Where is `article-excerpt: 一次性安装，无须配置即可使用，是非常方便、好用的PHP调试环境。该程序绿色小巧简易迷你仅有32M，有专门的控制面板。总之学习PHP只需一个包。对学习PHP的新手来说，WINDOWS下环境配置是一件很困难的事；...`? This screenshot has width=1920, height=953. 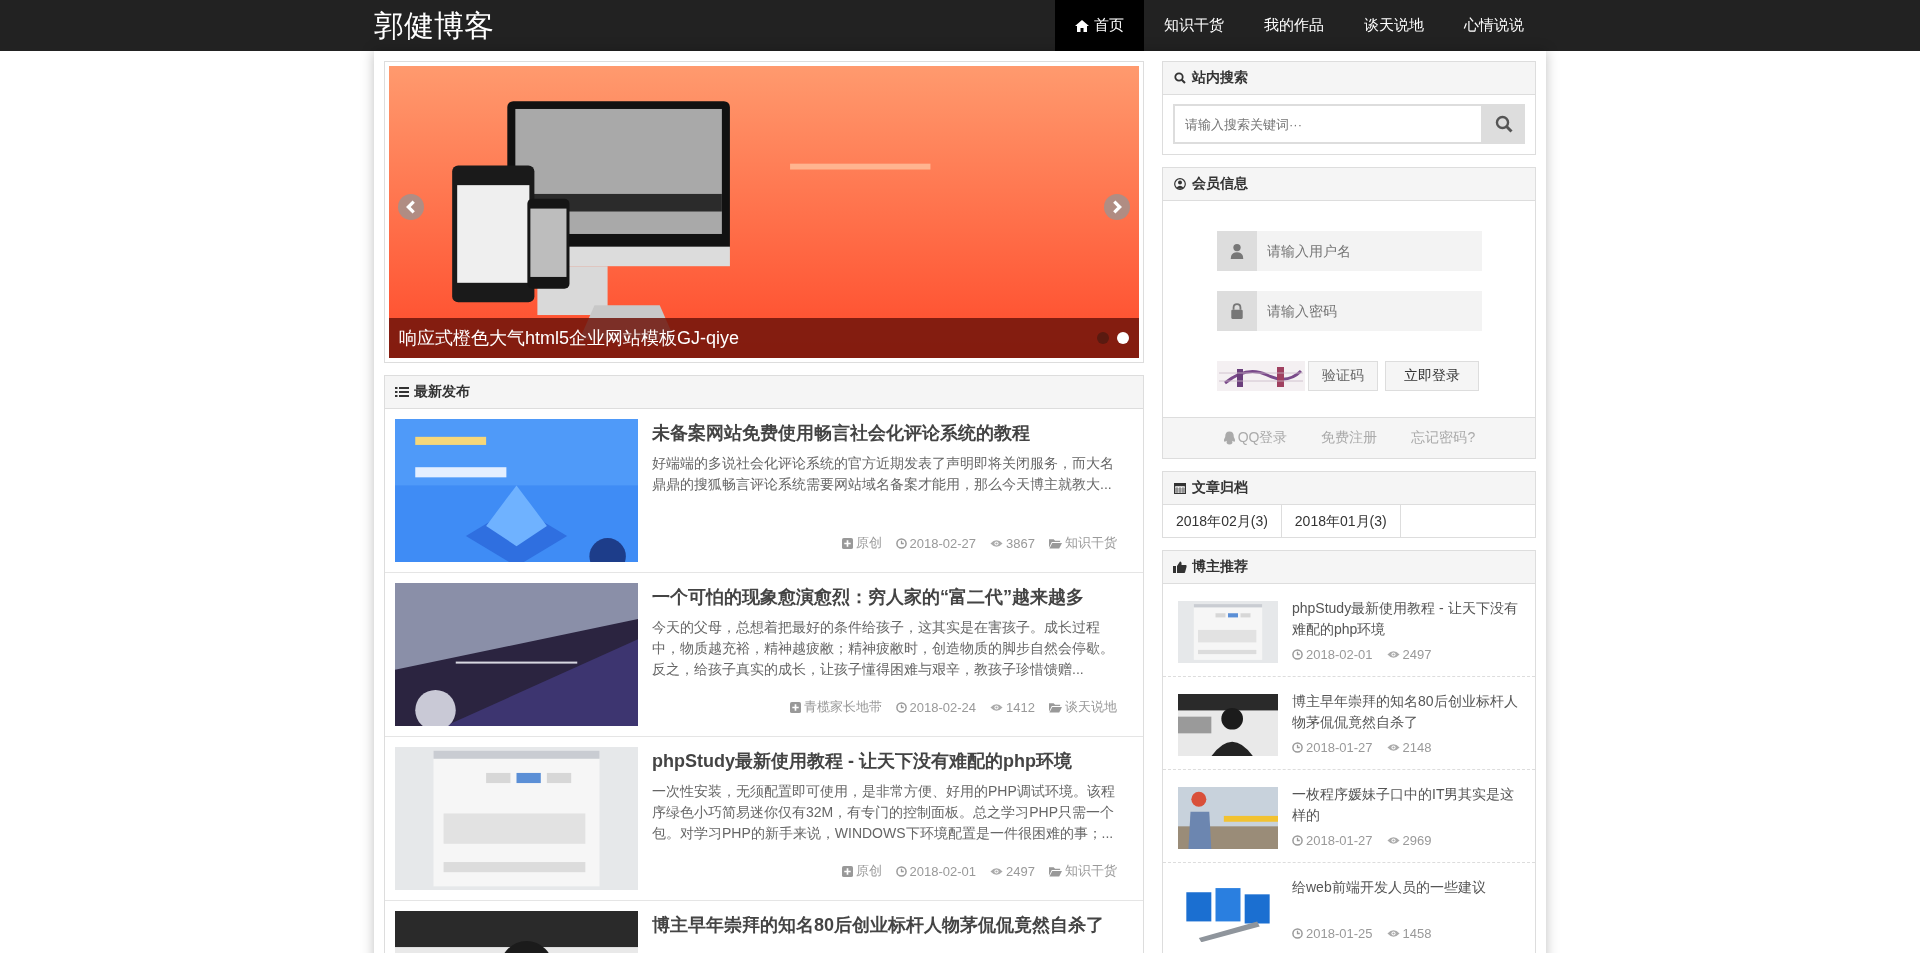 article-excerpt: 一次性安装，无须配置即可使用，是非常方便、好用的PHP调试环境。该程序绿色小巧简易迷你仅有32M，有专门的控制面板。总之学习PHP只需一个包。对学习PHP的新手来说，WINDOWS下环境配置是一件很困难的事；... is located at coordinates (884, 812).